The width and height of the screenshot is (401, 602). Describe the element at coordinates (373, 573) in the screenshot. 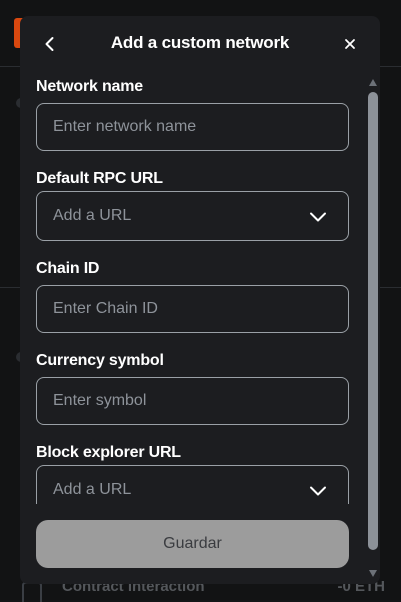

I see `scroll-down-arrow-icon` at that location.